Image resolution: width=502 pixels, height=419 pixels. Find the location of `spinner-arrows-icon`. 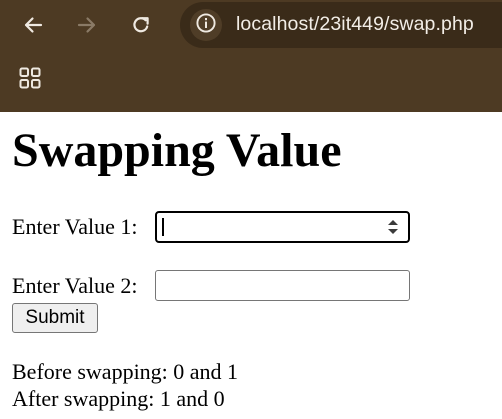

spinner-arrows-icon is located at coordinates (393, 227).